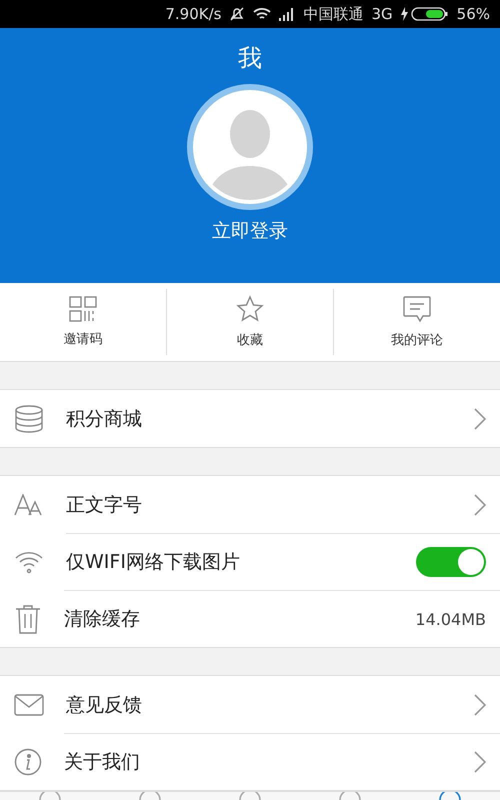  Describe the element at coordinates (417, 309) in the screenshot. I see `comment-icon` at that location.